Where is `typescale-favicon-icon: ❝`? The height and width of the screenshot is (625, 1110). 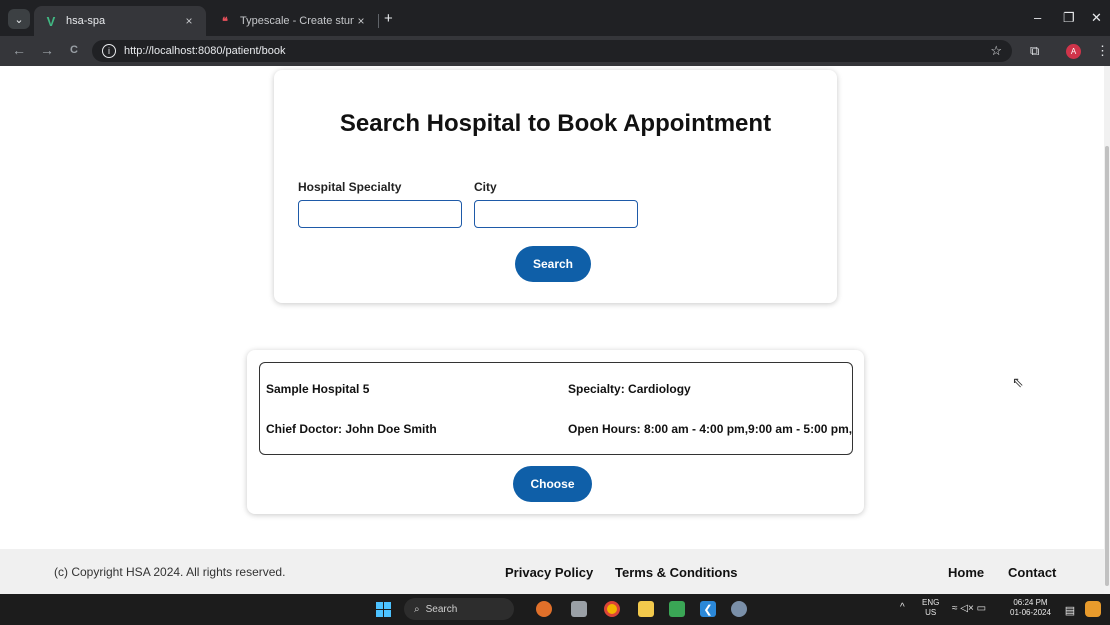 typescale-favicon-icon: ❝ is located at coordinates (225, 21).